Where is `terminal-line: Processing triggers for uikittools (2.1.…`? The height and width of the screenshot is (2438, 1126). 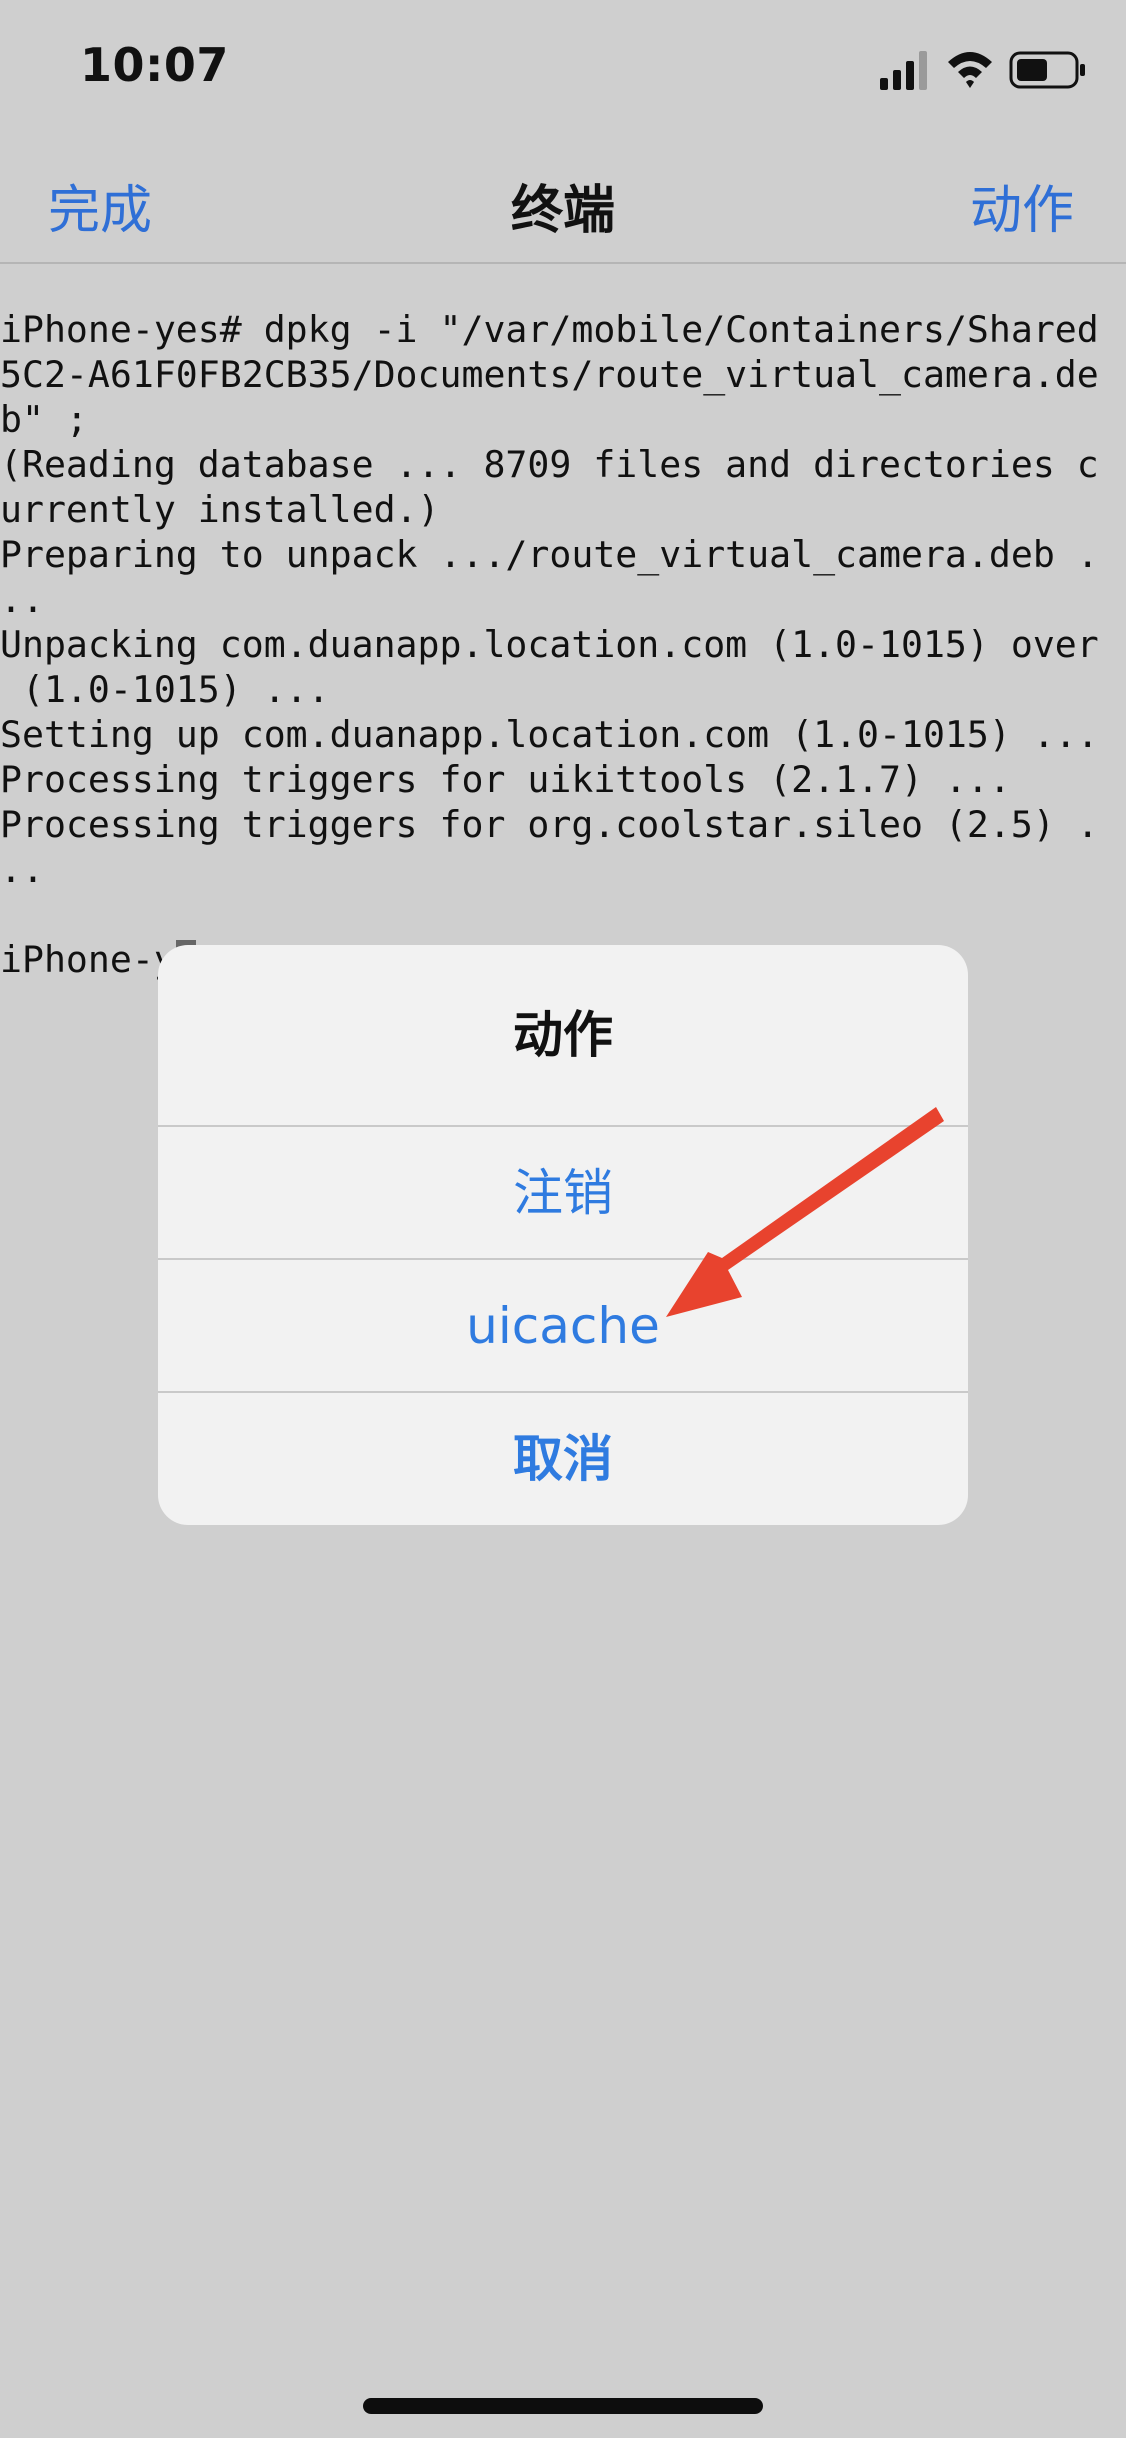 terminal-line: Processing triggers for uikittools (2.1.… is located at coordinates (505, 779).